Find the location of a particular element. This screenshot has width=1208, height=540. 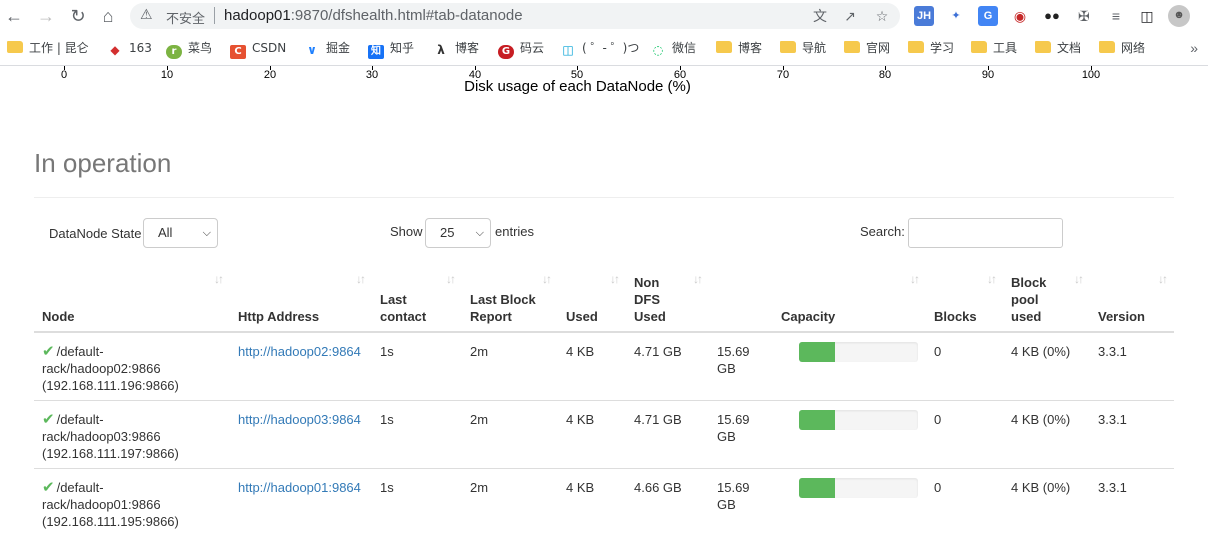

http-address-link: http://hadoop02:9864 is located at coordinates (299, 351).